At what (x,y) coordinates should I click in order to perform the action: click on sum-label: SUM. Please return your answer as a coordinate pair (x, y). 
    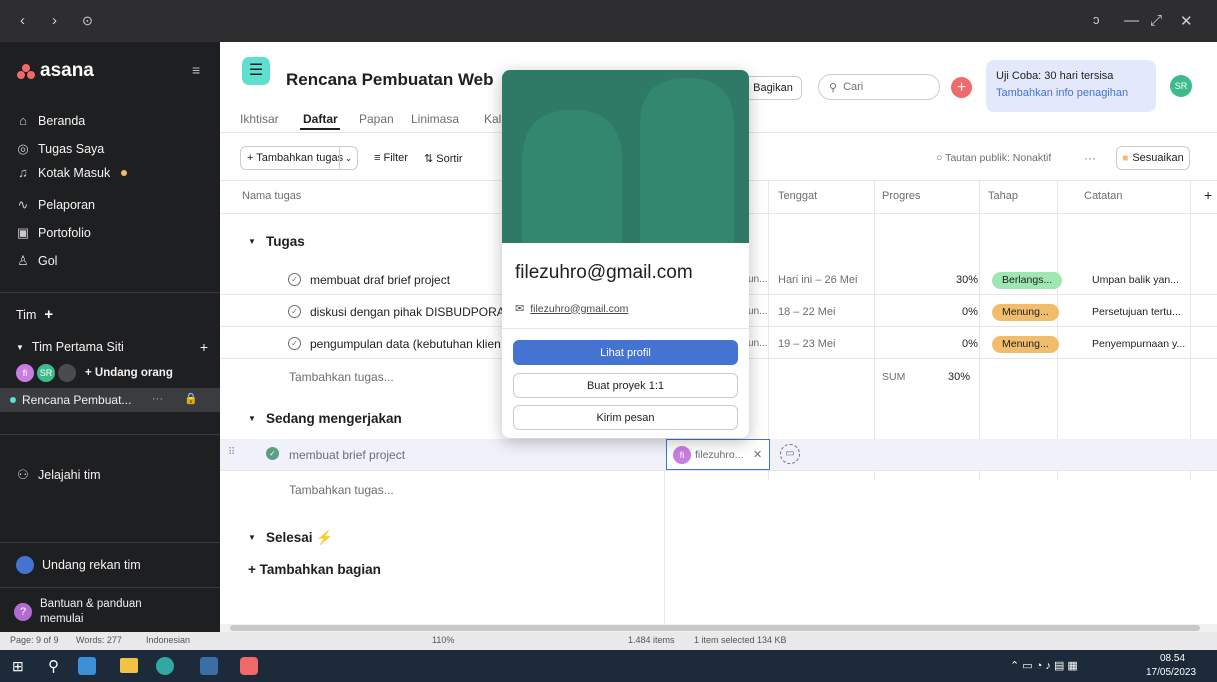
    Looking at the image, I should click on (894, 377).